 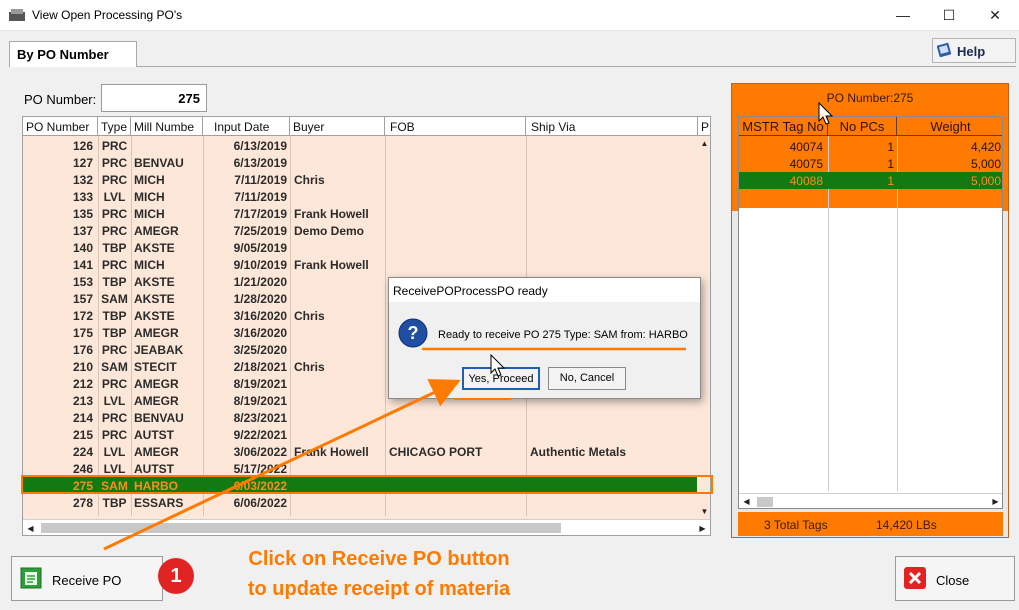 I want to click on tags-grid-horizontal-scrollbar: ◀ ▶, so click(x=870, y=500).